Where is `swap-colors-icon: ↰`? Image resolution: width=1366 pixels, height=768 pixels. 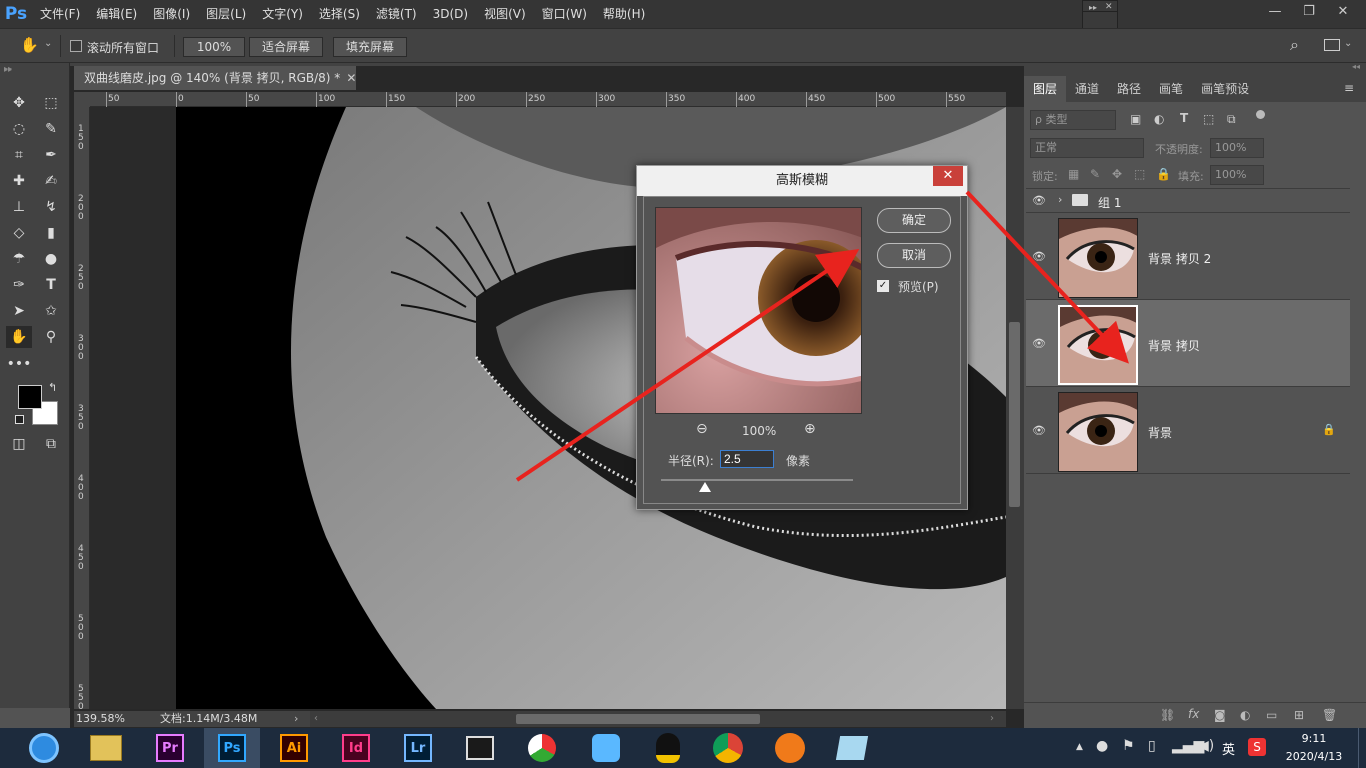
swap-colors-icon: ↰ is located at coordinates (52, 387).